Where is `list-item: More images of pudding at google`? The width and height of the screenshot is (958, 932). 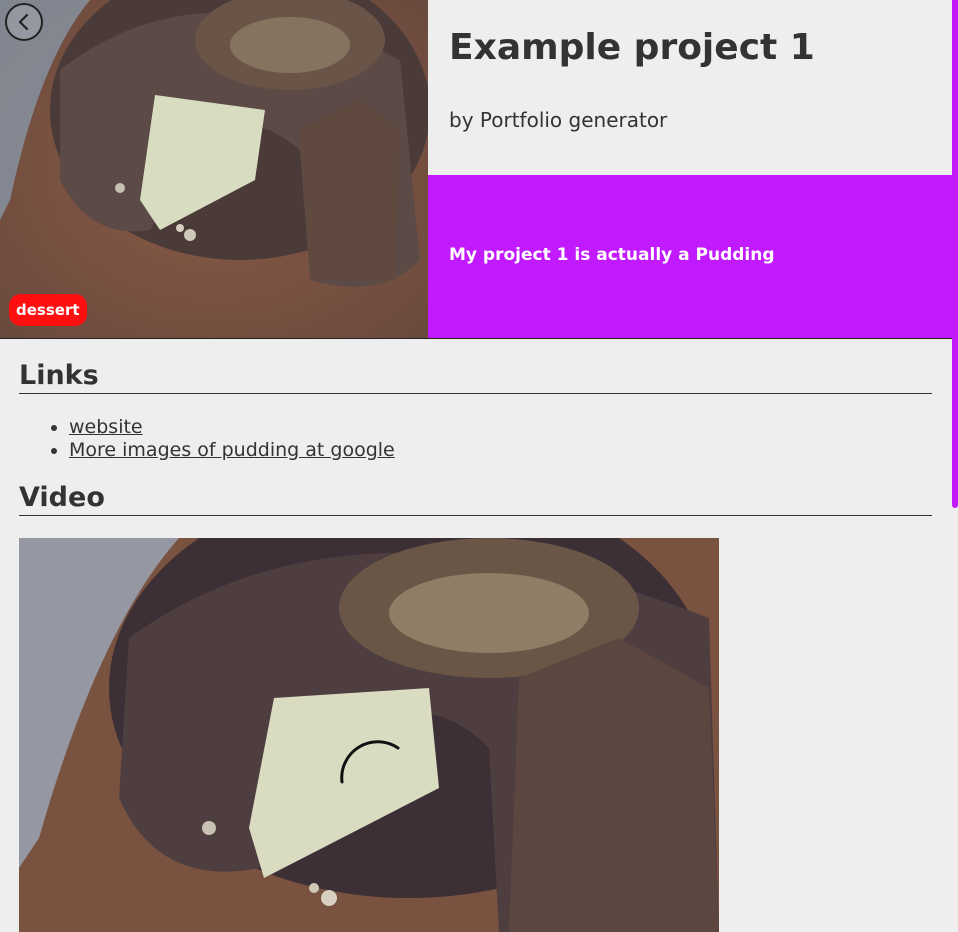
list-item: More images of pudding at google is located at coordinates (232, 450).